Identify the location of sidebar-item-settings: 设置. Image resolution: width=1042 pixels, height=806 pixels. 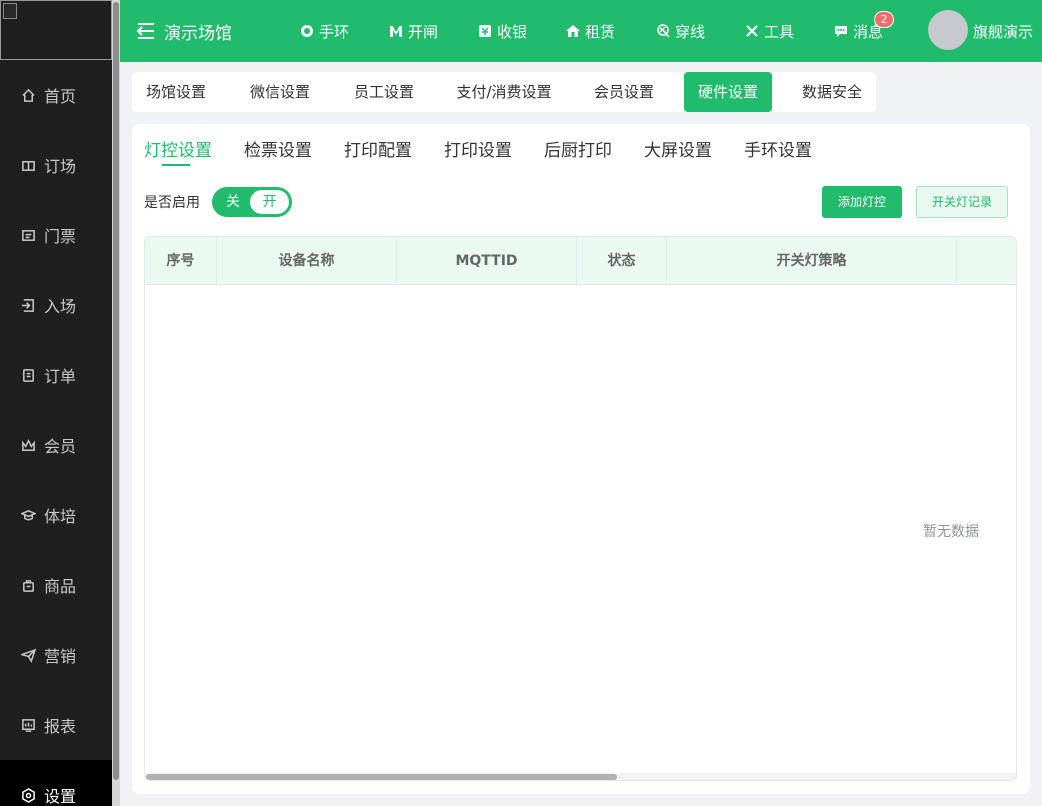
(56, 783).